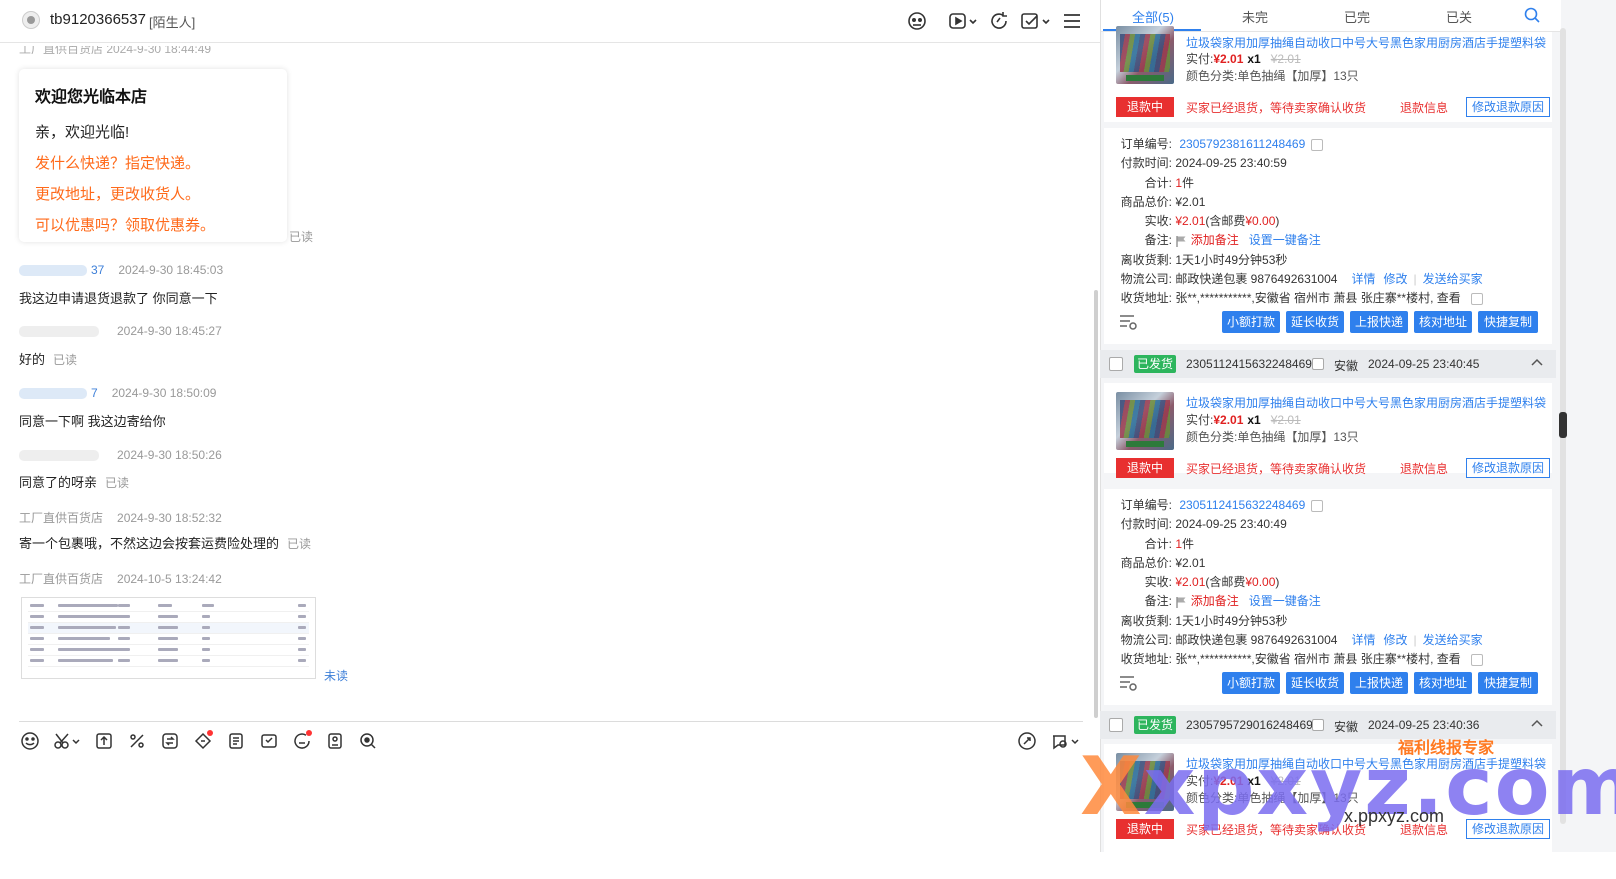  I want to click on video-icon, so click(963, 21).